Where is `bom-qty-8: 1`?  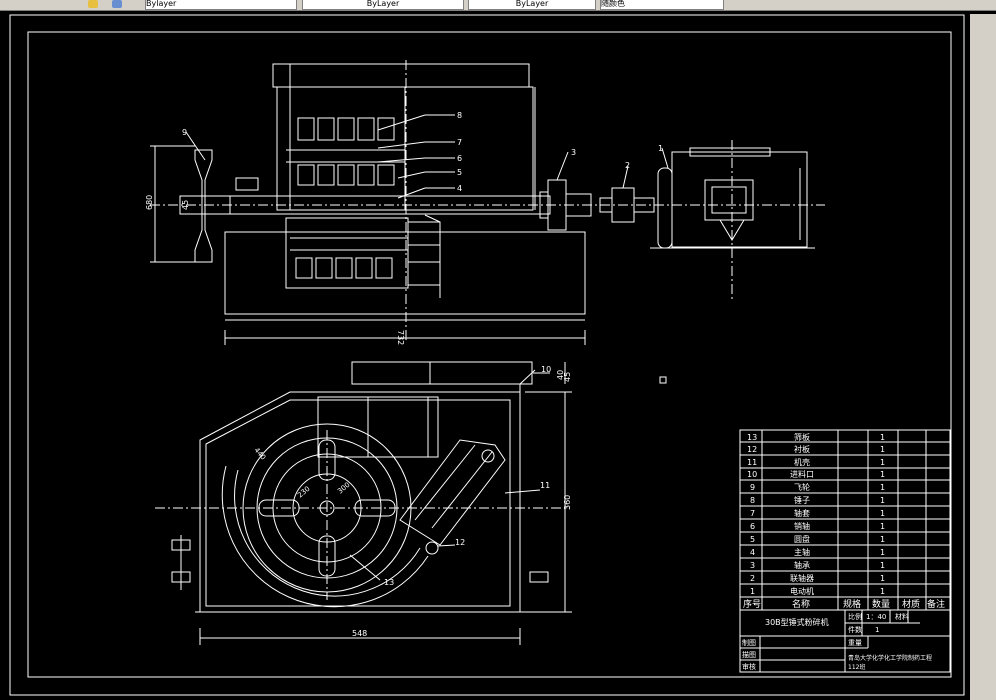 bom-qty-8: 1 is located at coordinates (882, 500).